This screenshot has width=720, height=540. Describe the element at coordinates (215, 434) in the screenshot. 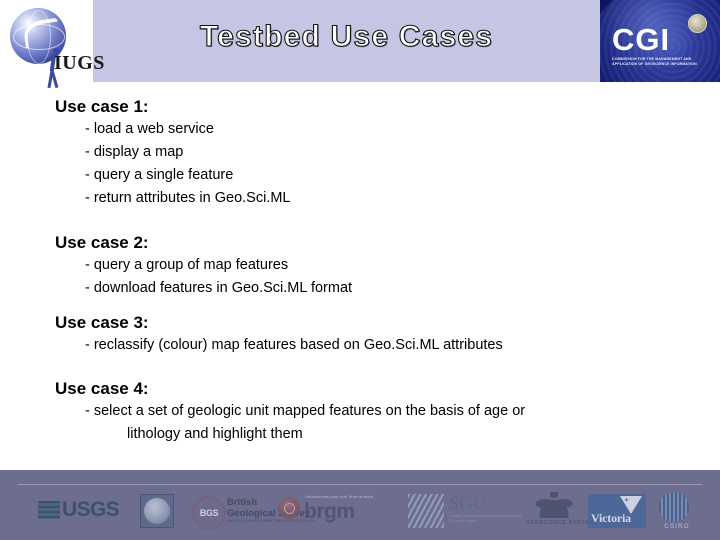

I see `use-case-item-continuation-text: lithology and highlight them` at that location.